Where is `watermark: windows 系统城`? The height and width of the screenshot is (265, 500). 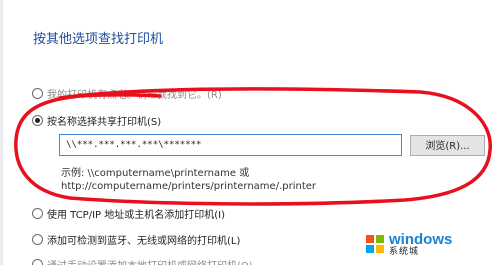 watermark: windows 系统城 is located at coordinates (430, 244).